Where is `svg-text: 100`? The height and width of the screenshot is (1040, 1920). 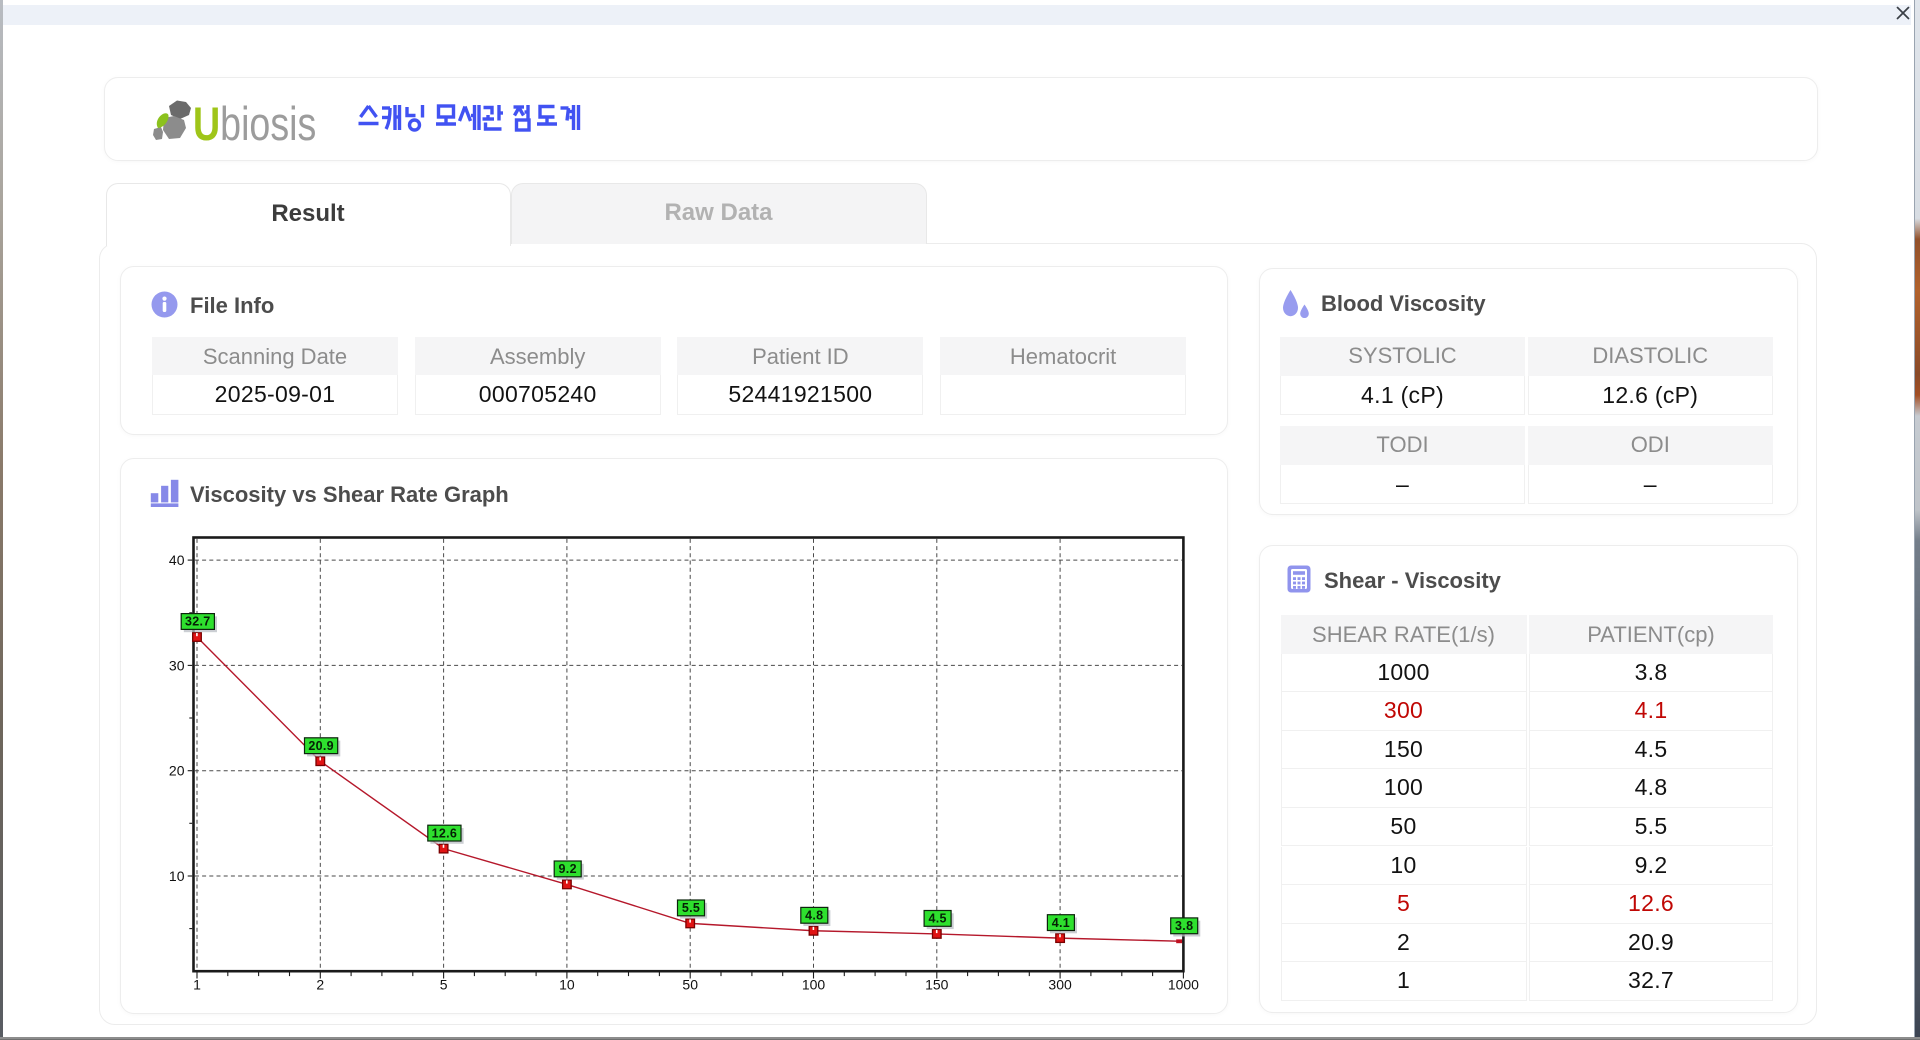
svg-text: 100 is located at coordinates (814, 985).